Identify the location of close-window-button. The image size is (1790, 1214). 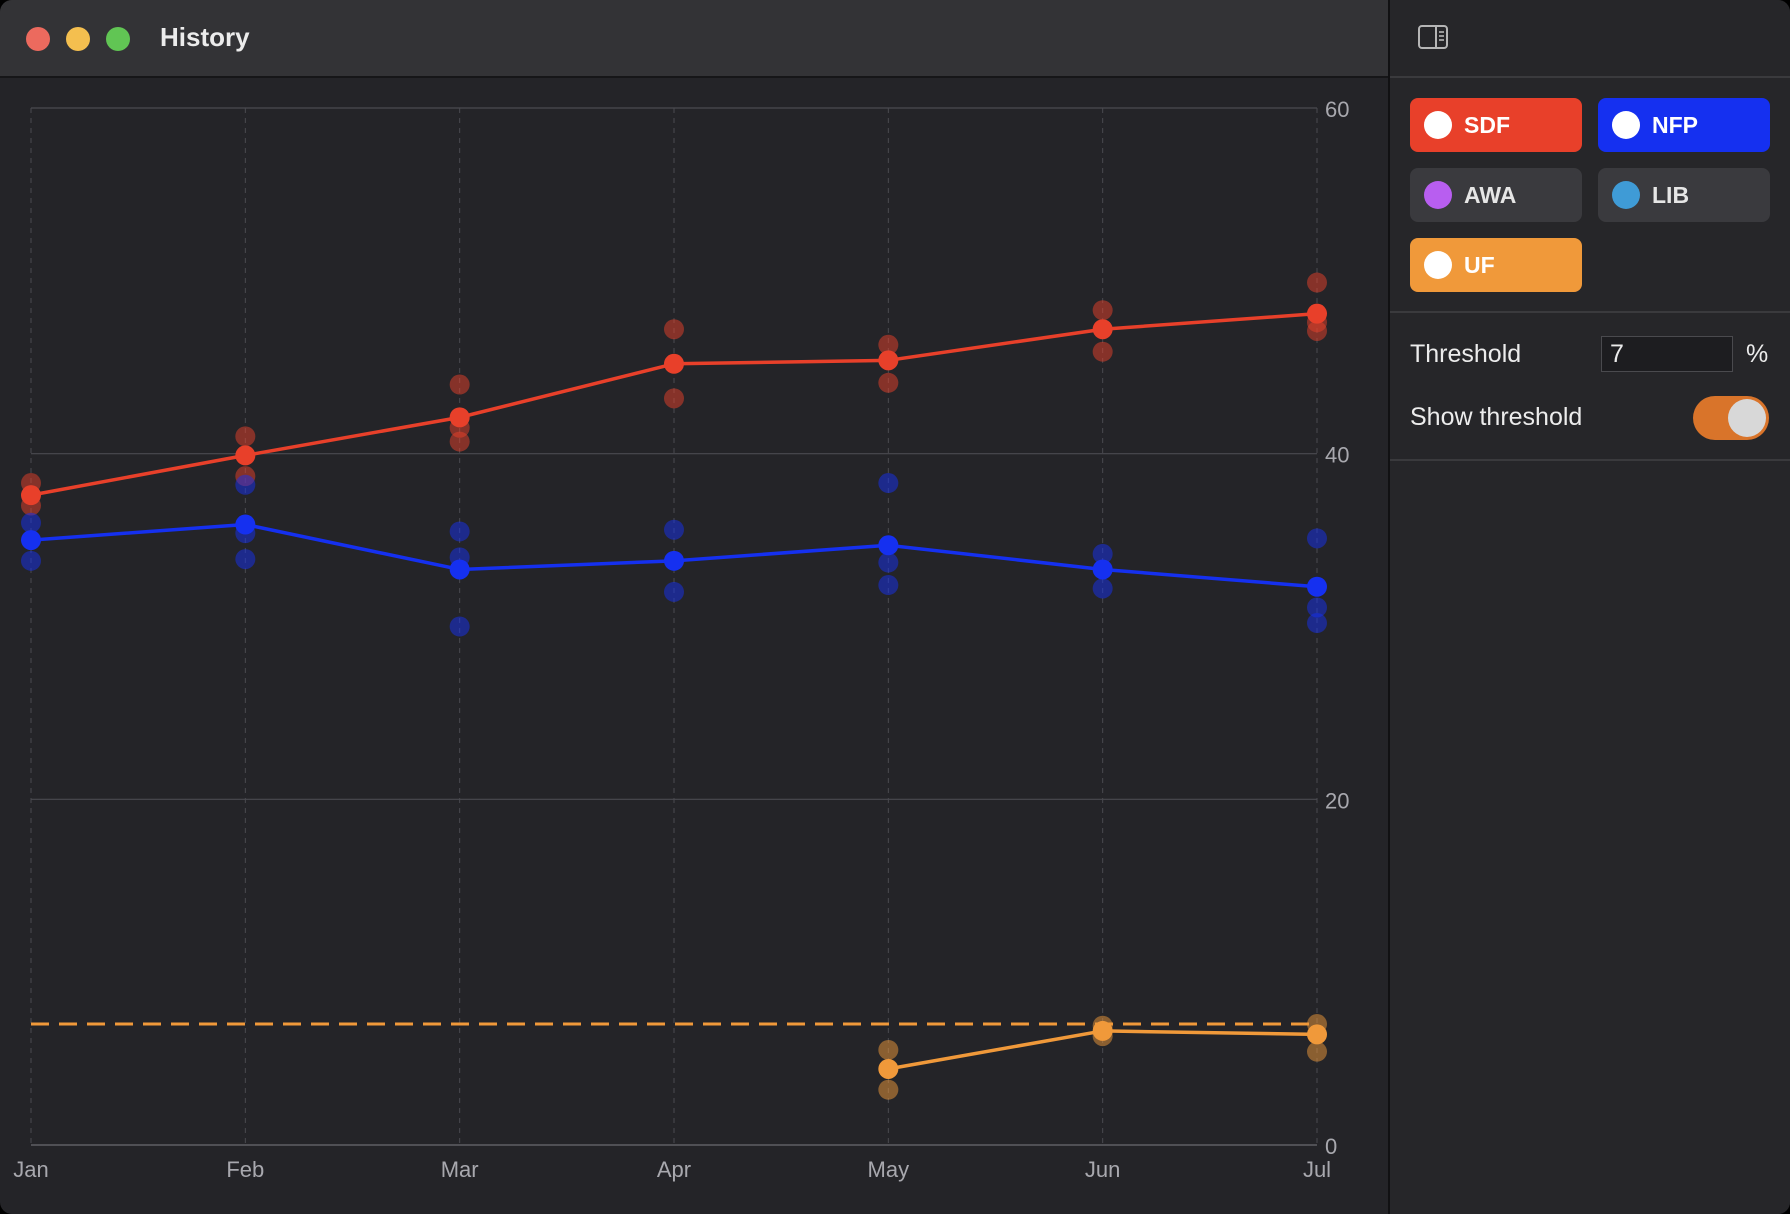
(38, 39).